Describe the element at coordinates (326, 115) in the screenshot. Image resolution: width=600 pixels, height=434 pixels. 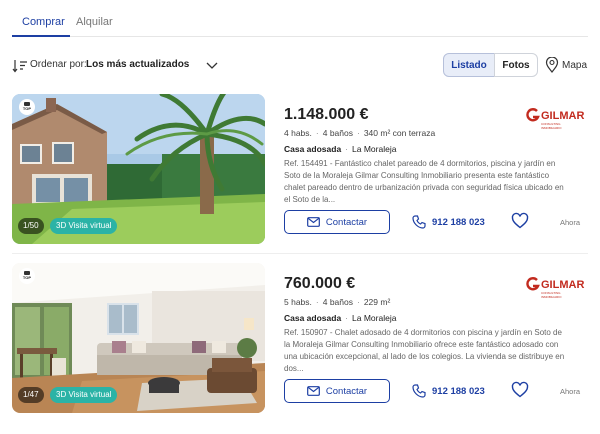
I see `listing-price: 1.148.000 €` at that location.